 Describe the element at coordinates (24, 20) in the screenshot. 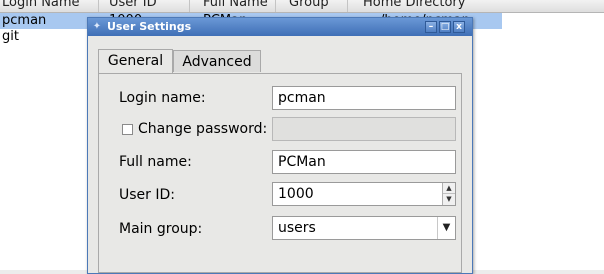

I see `cell-login: pcman` at that location.